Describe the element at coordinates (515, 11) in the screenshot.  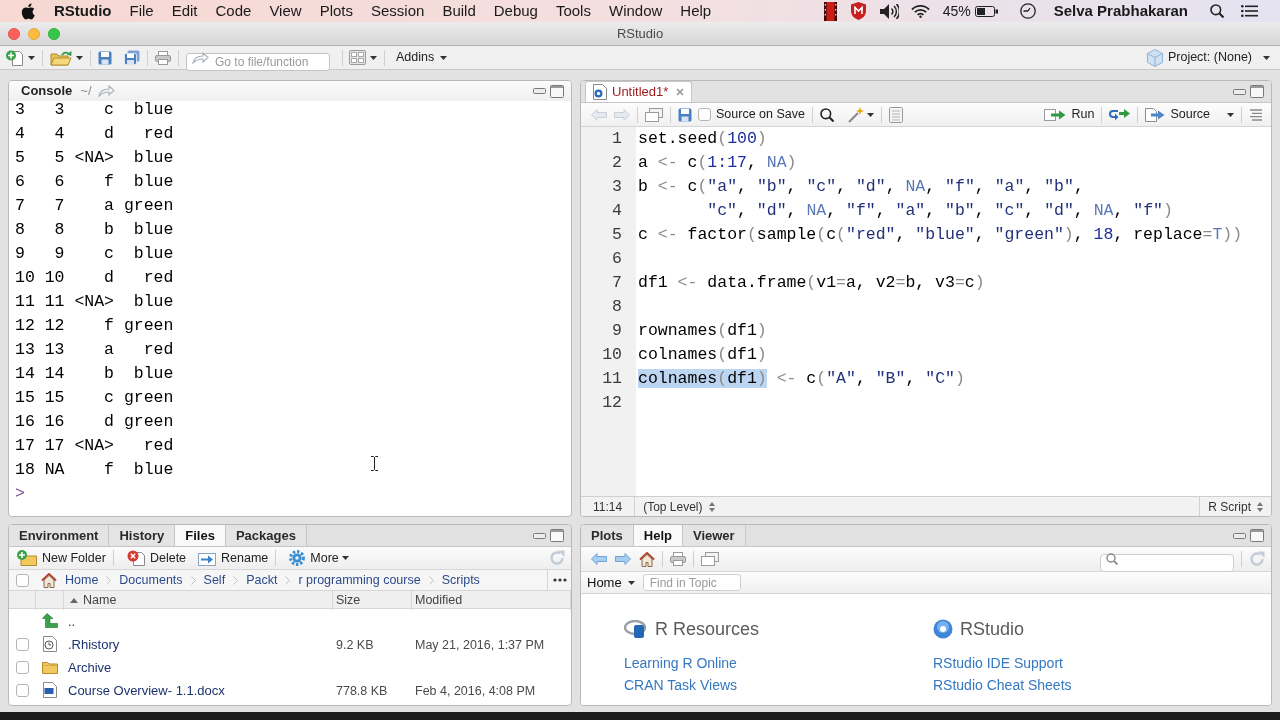
I see `menu-item: Debug` at that location.